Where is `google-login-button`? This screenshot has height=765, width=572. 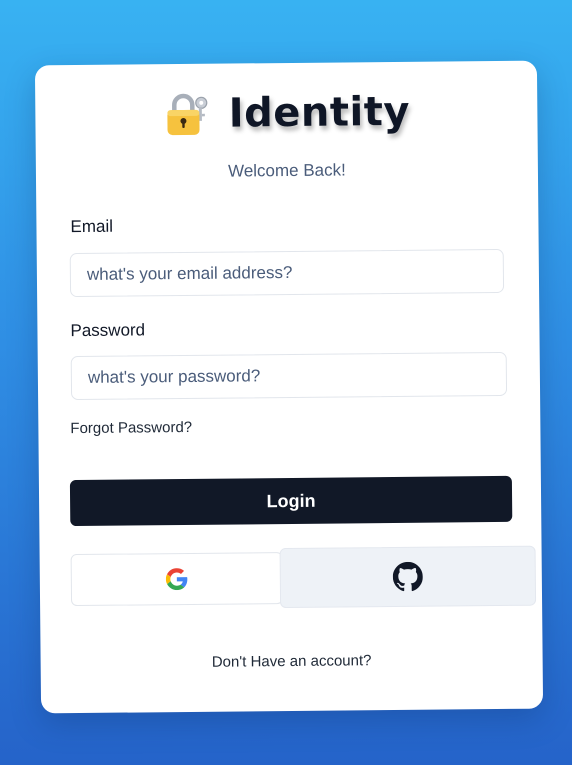
google-login-button is located at coordinates (177, 579).